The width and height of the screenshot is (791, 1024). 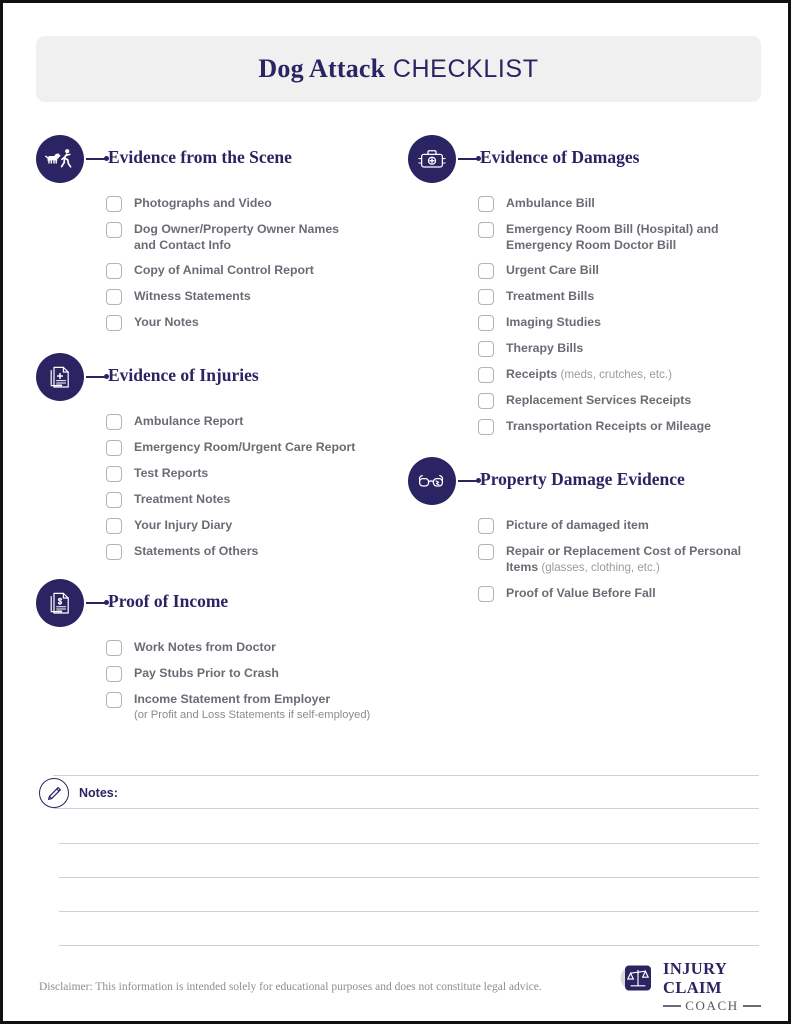 I want to click on brand-name-line1: INJURY CLAIM, so click(x=695, y=978).